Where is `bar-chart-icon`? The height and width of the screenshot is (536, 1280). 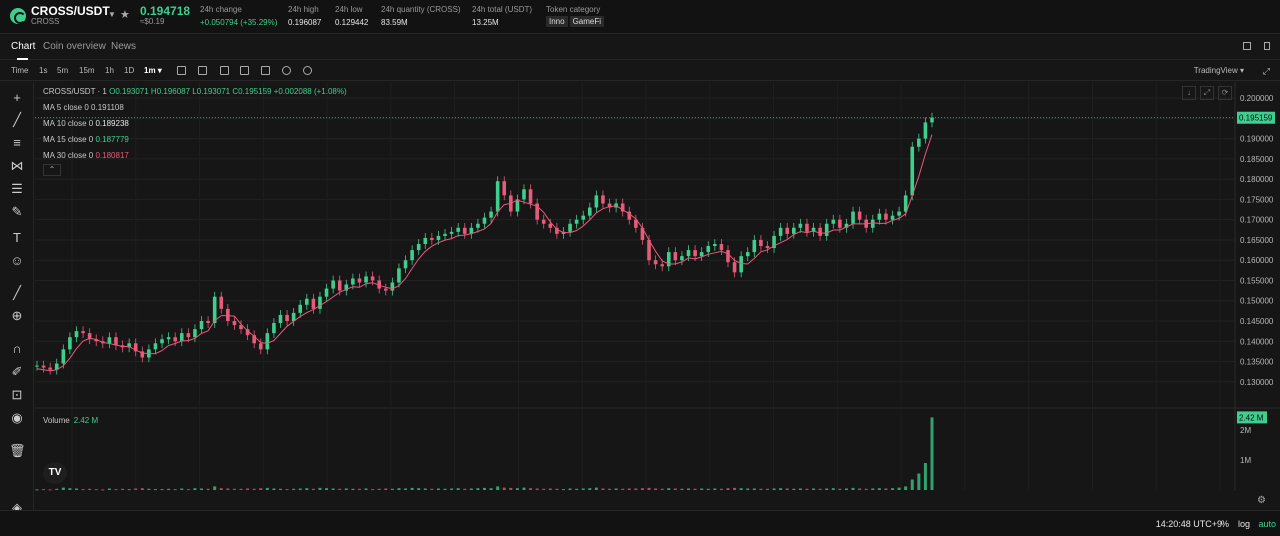 bar-chart-icon is located at coordinates (181, 70).